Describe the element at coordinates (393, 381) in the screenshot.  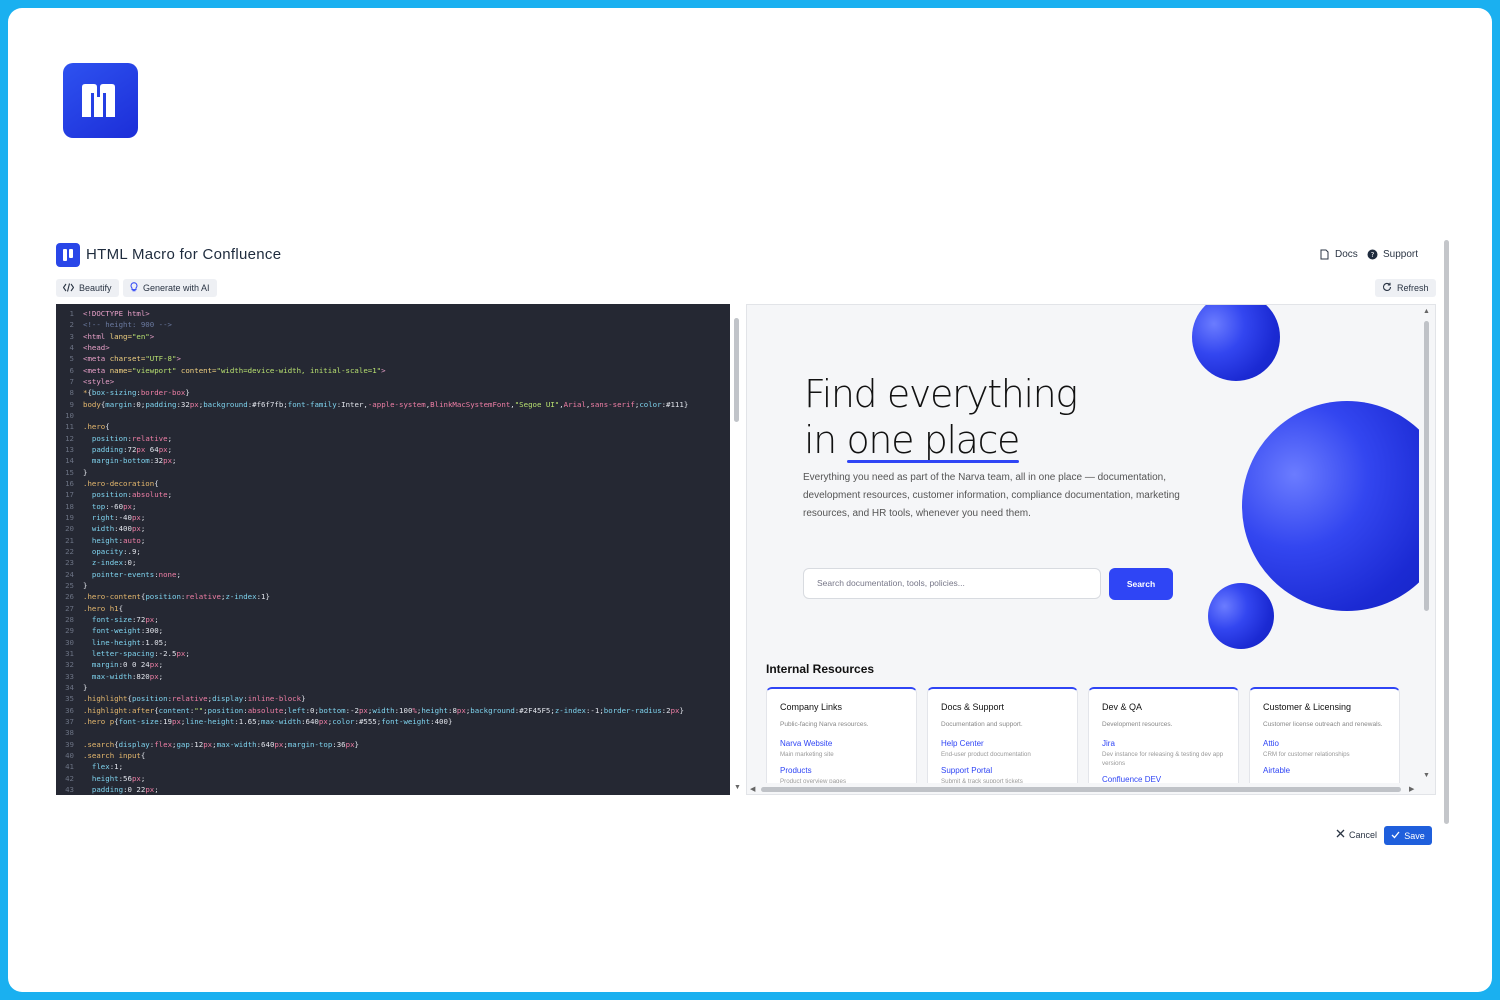
I see `code-line: 7 <style>` at that location.